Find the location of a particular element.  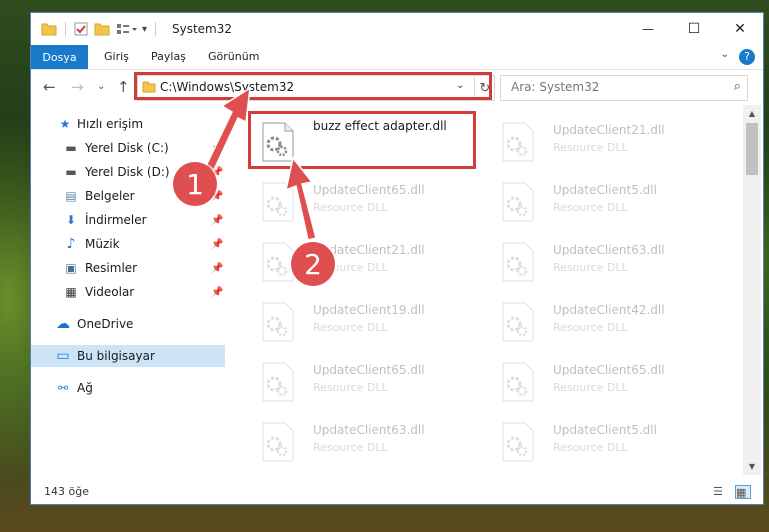

arrow-to-address-bar is located at coordinates (227, 130).